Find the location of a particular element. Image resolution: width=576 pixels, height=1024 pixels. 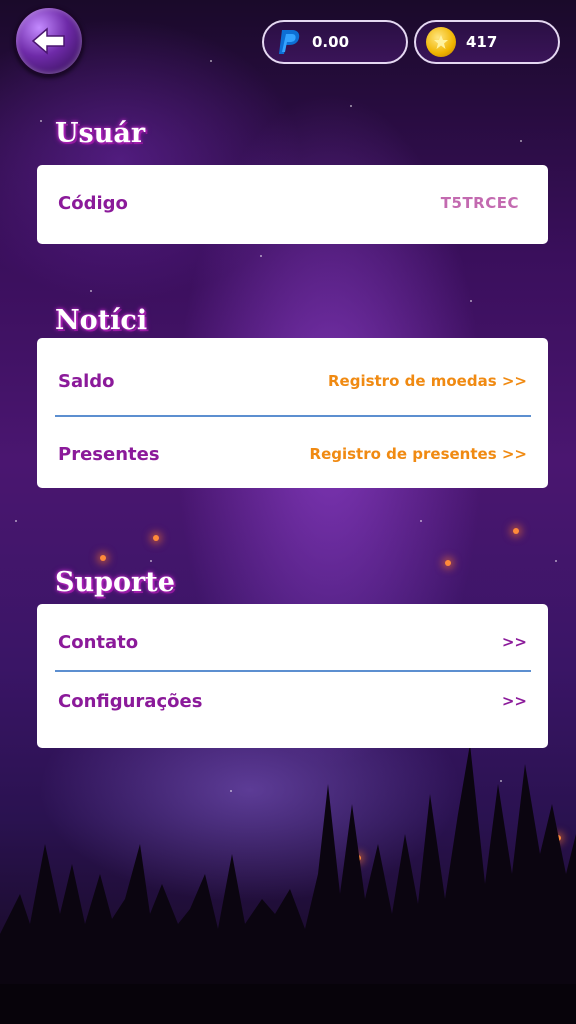

divider is located at coordinates (293, 416).